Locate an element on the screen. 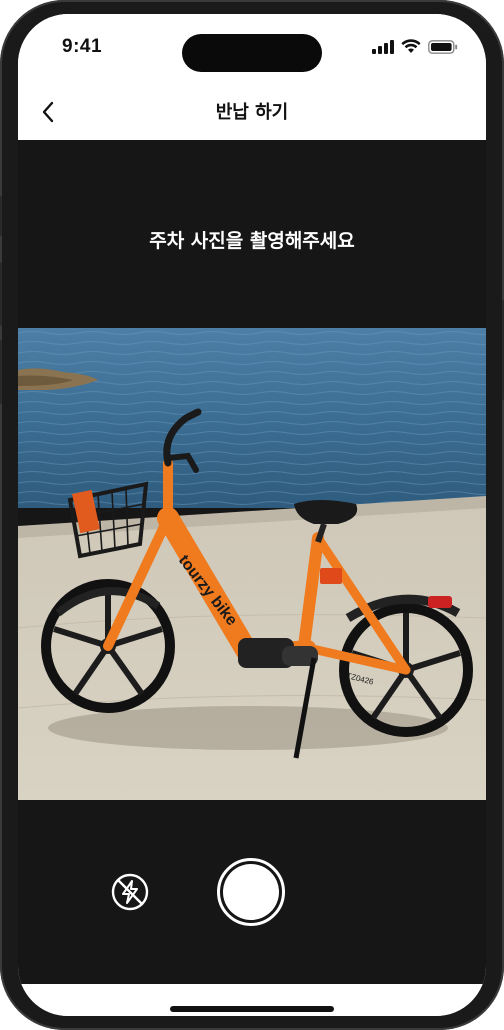  volume-up-button is located at coordinates (1, 294).